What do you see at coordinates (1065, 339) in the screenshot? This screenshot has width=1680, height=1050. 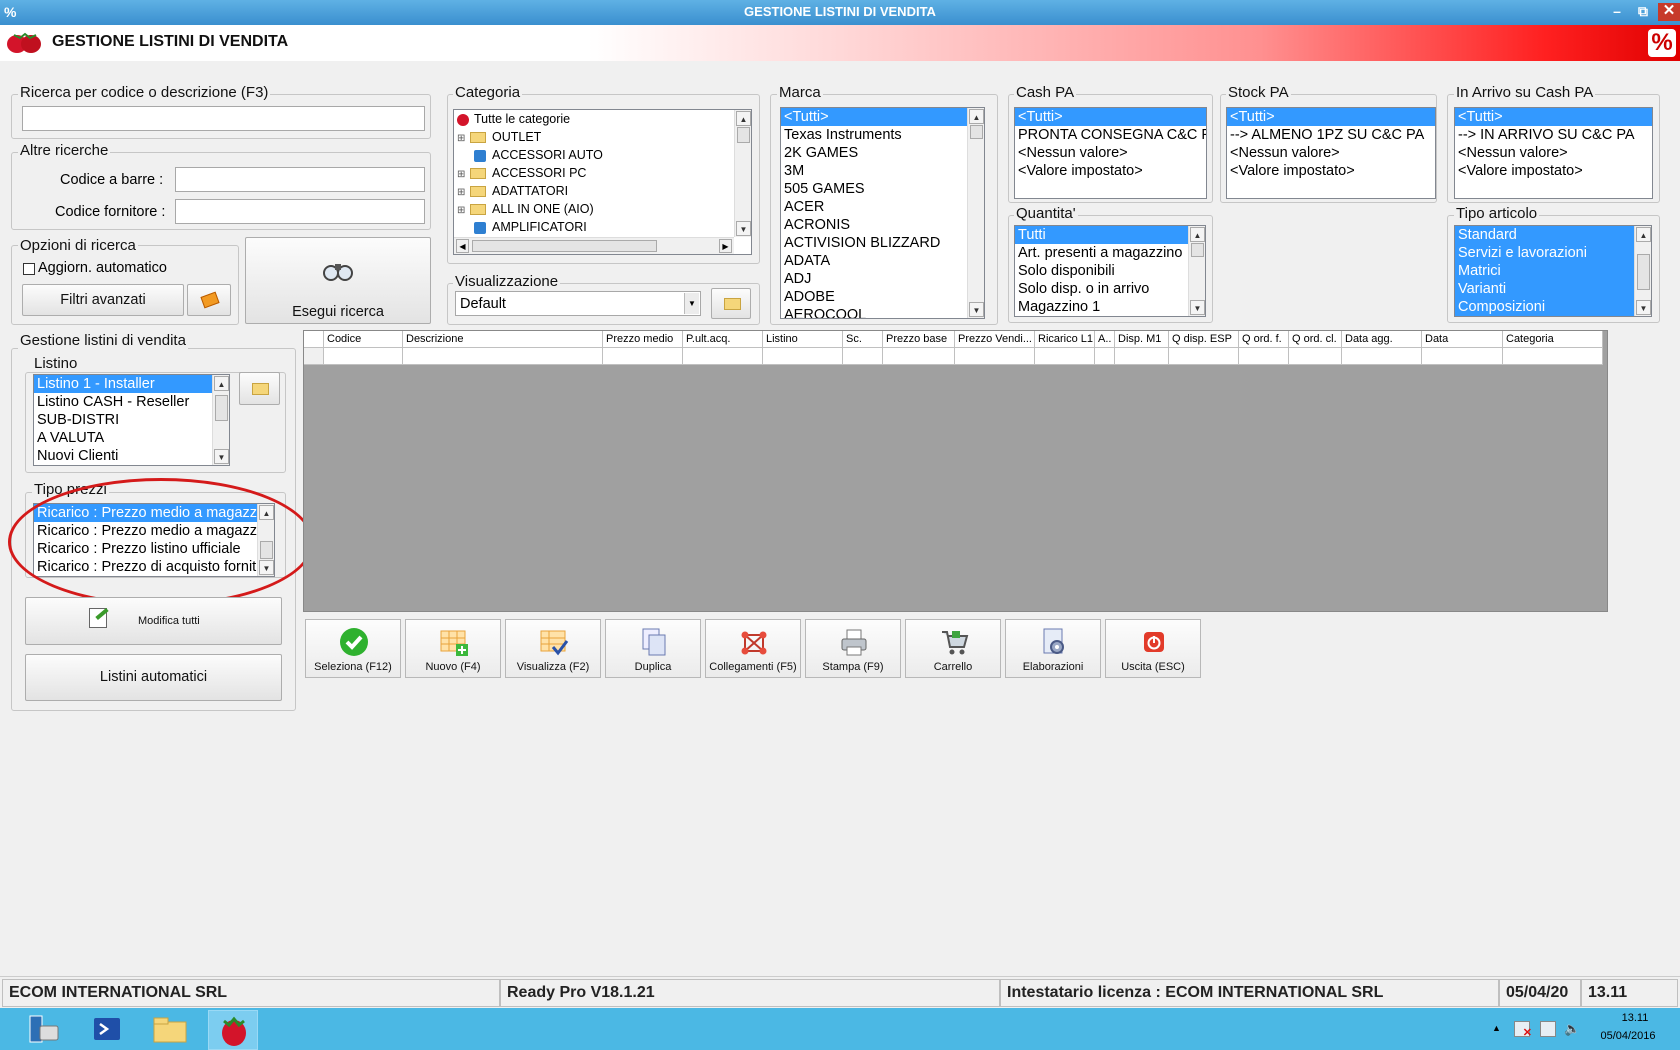 I see `column-header: Ricarico L1` at bounding box center [1065, 339].